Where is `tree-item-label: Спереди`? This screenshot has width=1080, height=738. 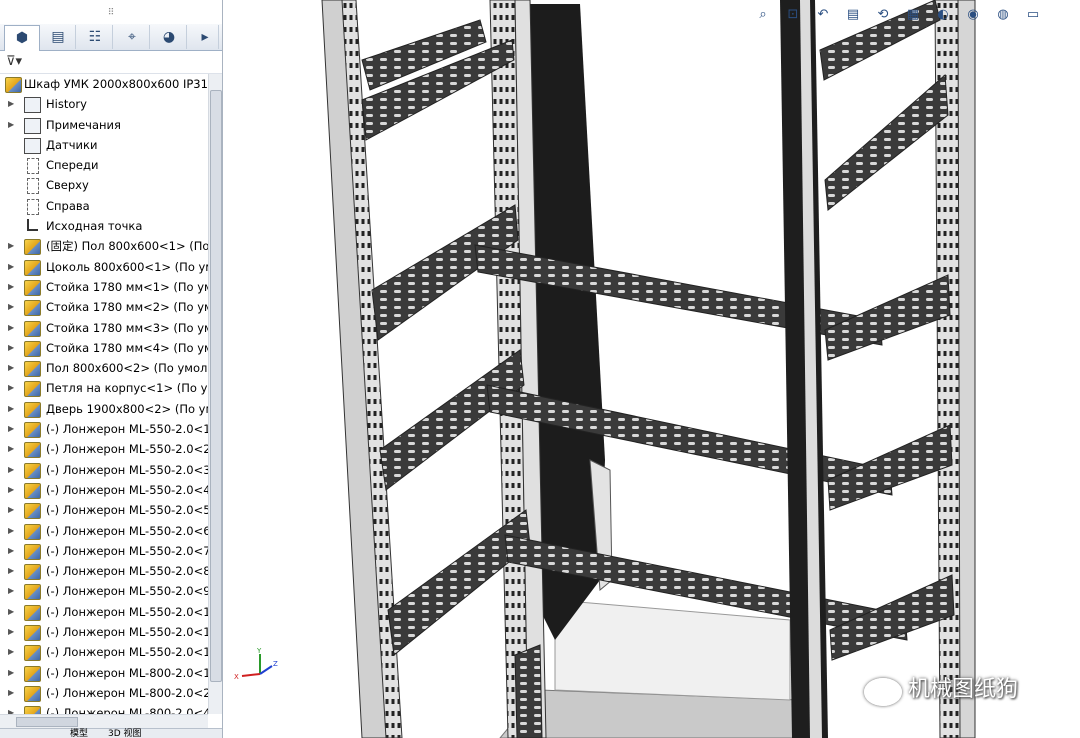 tree-item-label: Спереди is located at coordinates (72, 165).